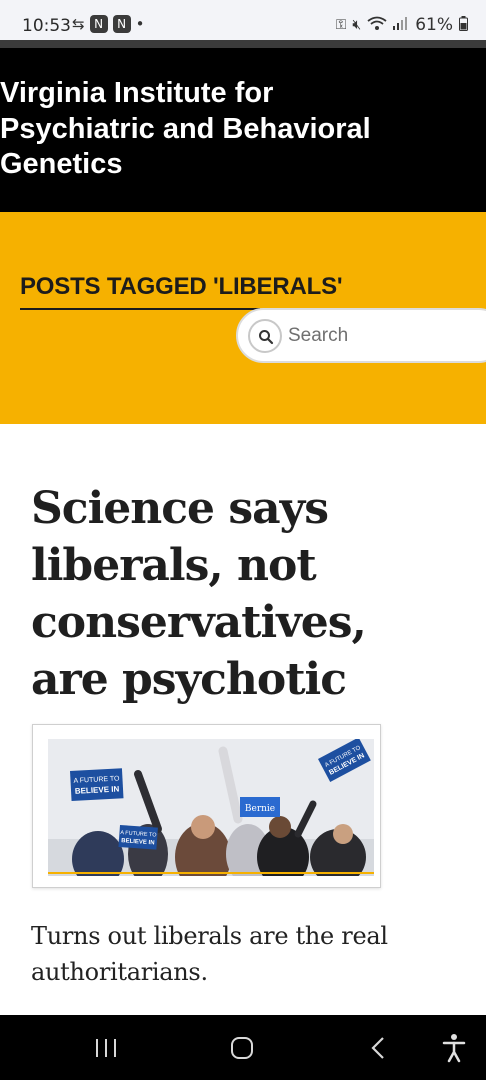 The image size is (486, 1080). I want to click on back-button, so click(378, 1048).